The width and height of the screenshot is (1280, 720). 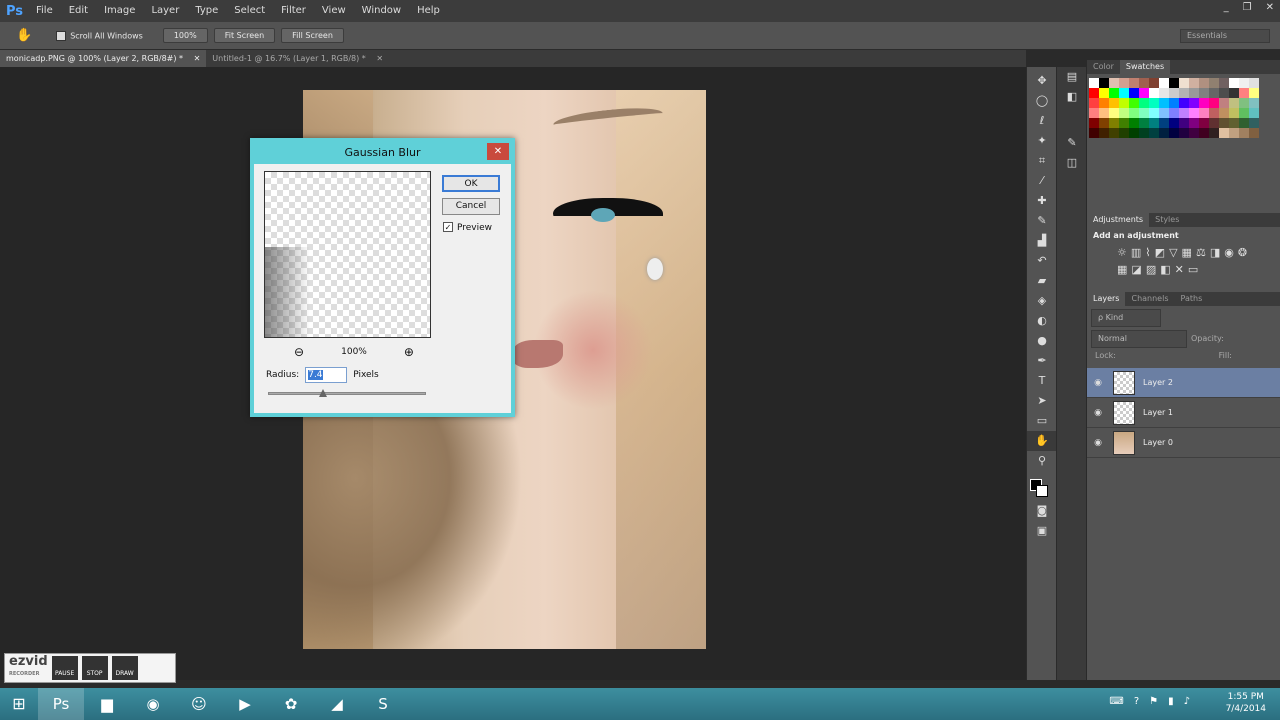 I want to click on draw-button: DRAW, so click(x=124, y=668).